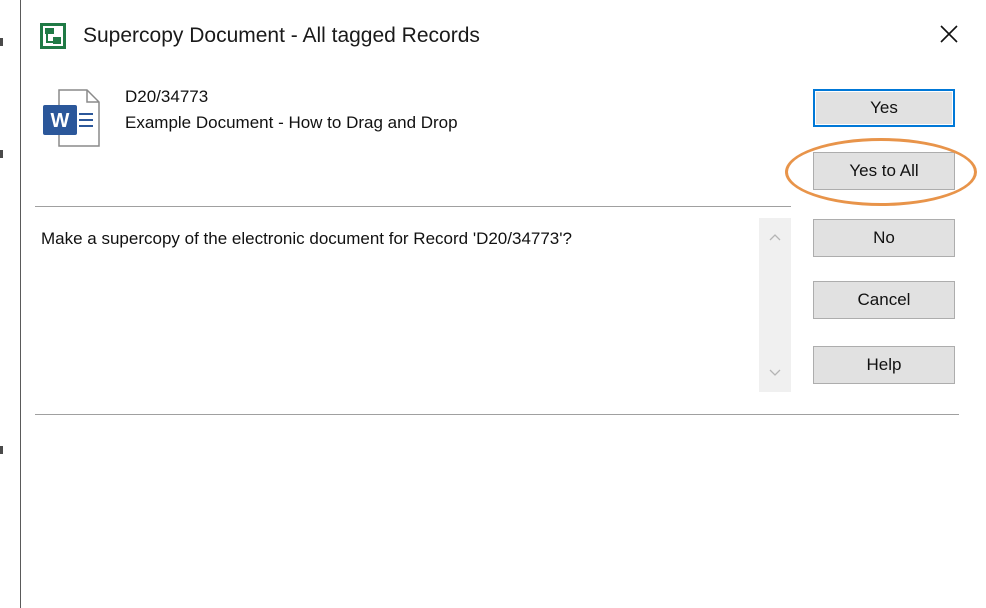 The width and height of the screenshot is (986, 608). Describe the element at coordinates (60, 121) in the screenshot. I see `svg-text: W` at that location.